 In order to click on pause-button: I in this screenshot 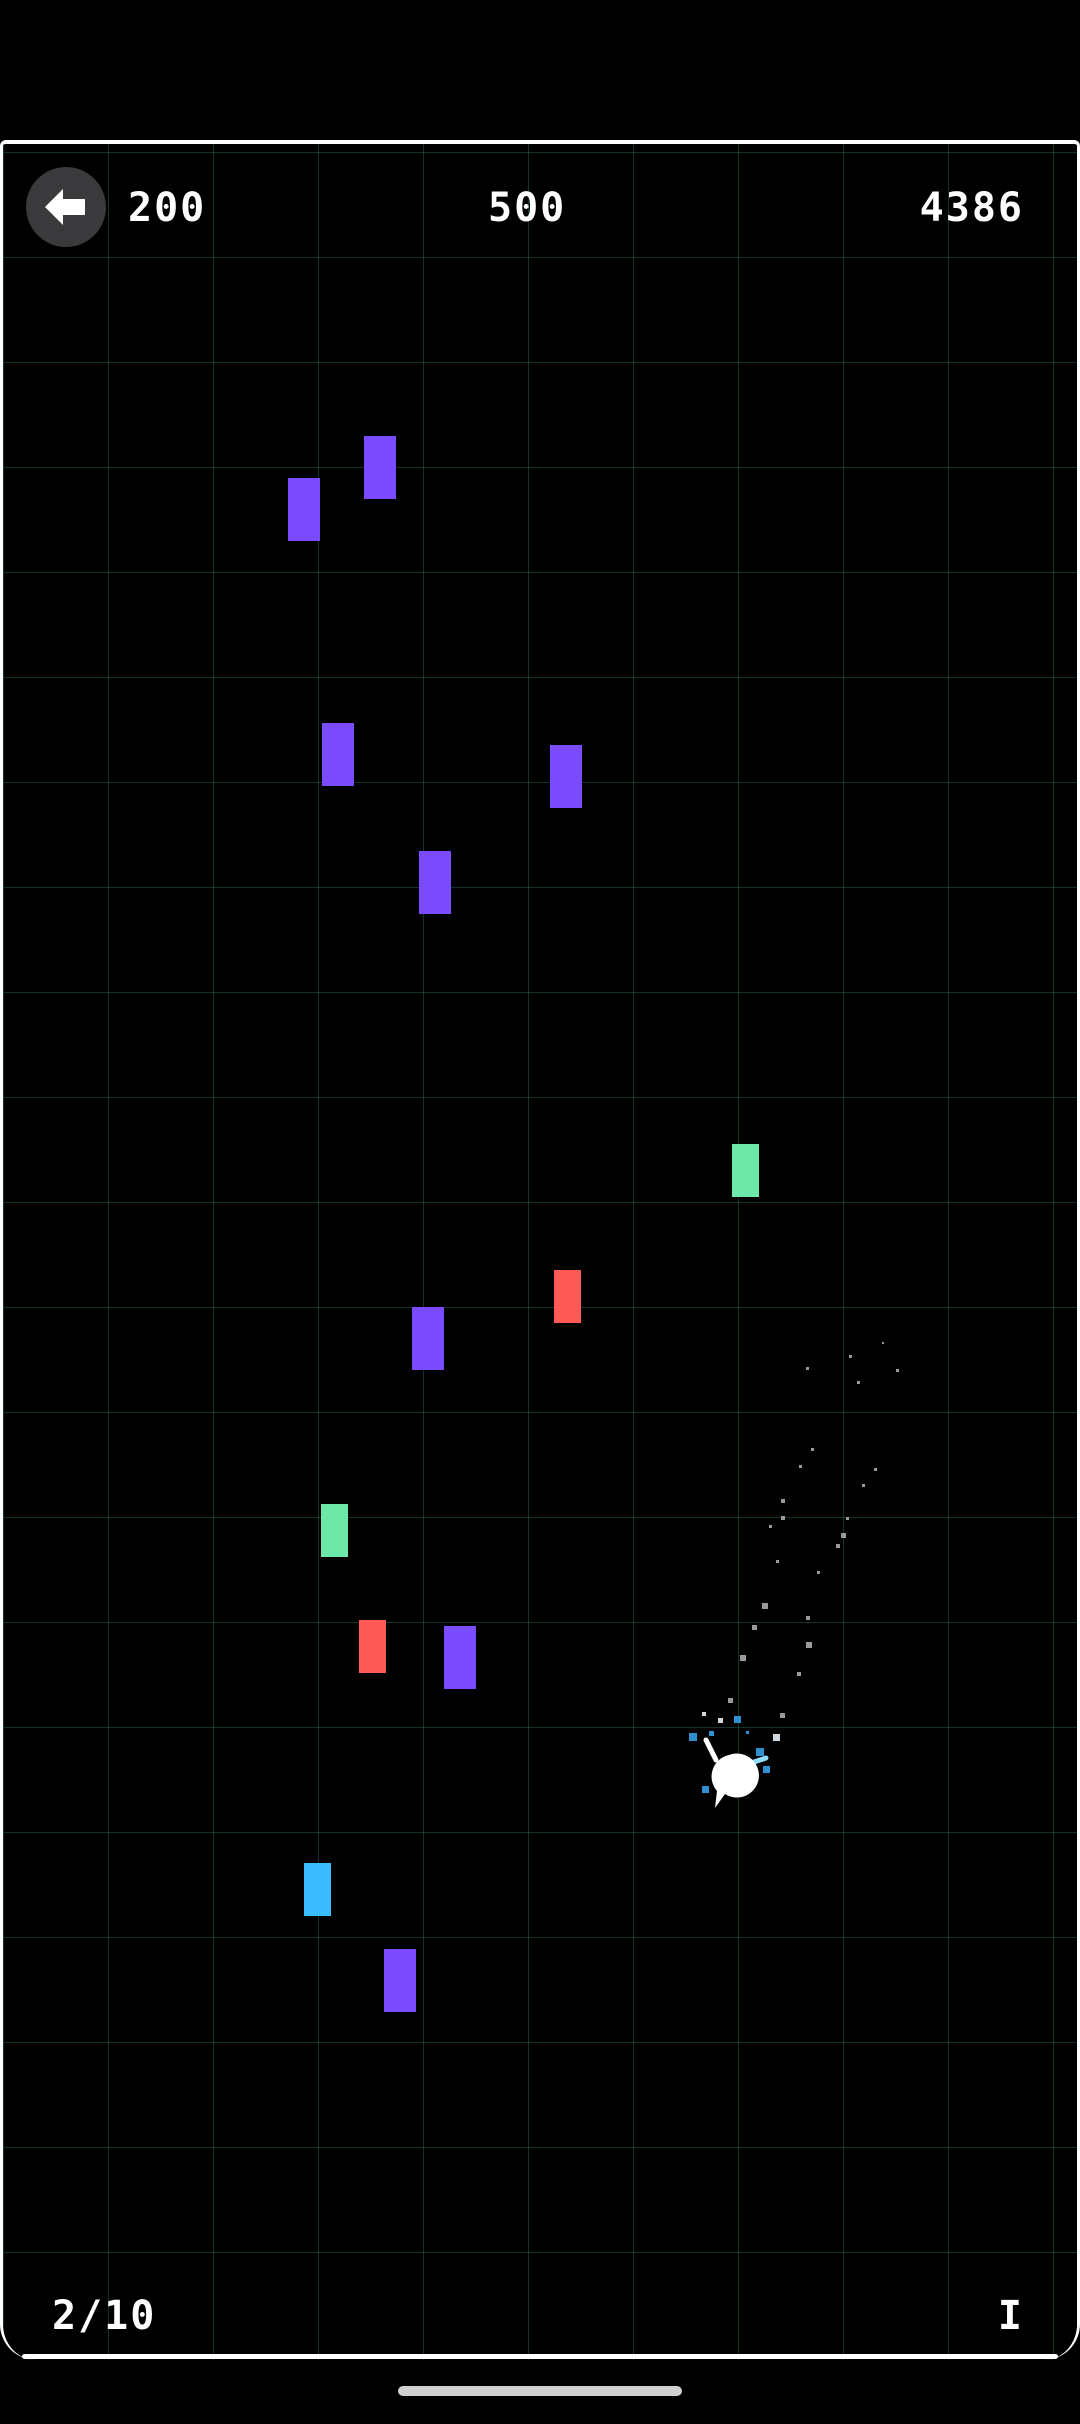, I will do `click(1011, 2316)`.